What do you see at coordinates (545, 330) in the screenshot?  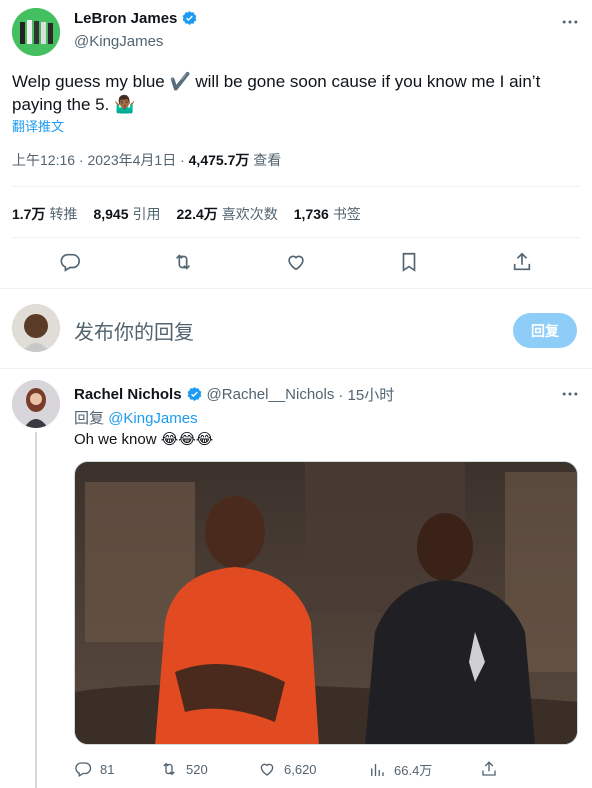 I see `reply-button: 回复` at bounding box center [545, 330].